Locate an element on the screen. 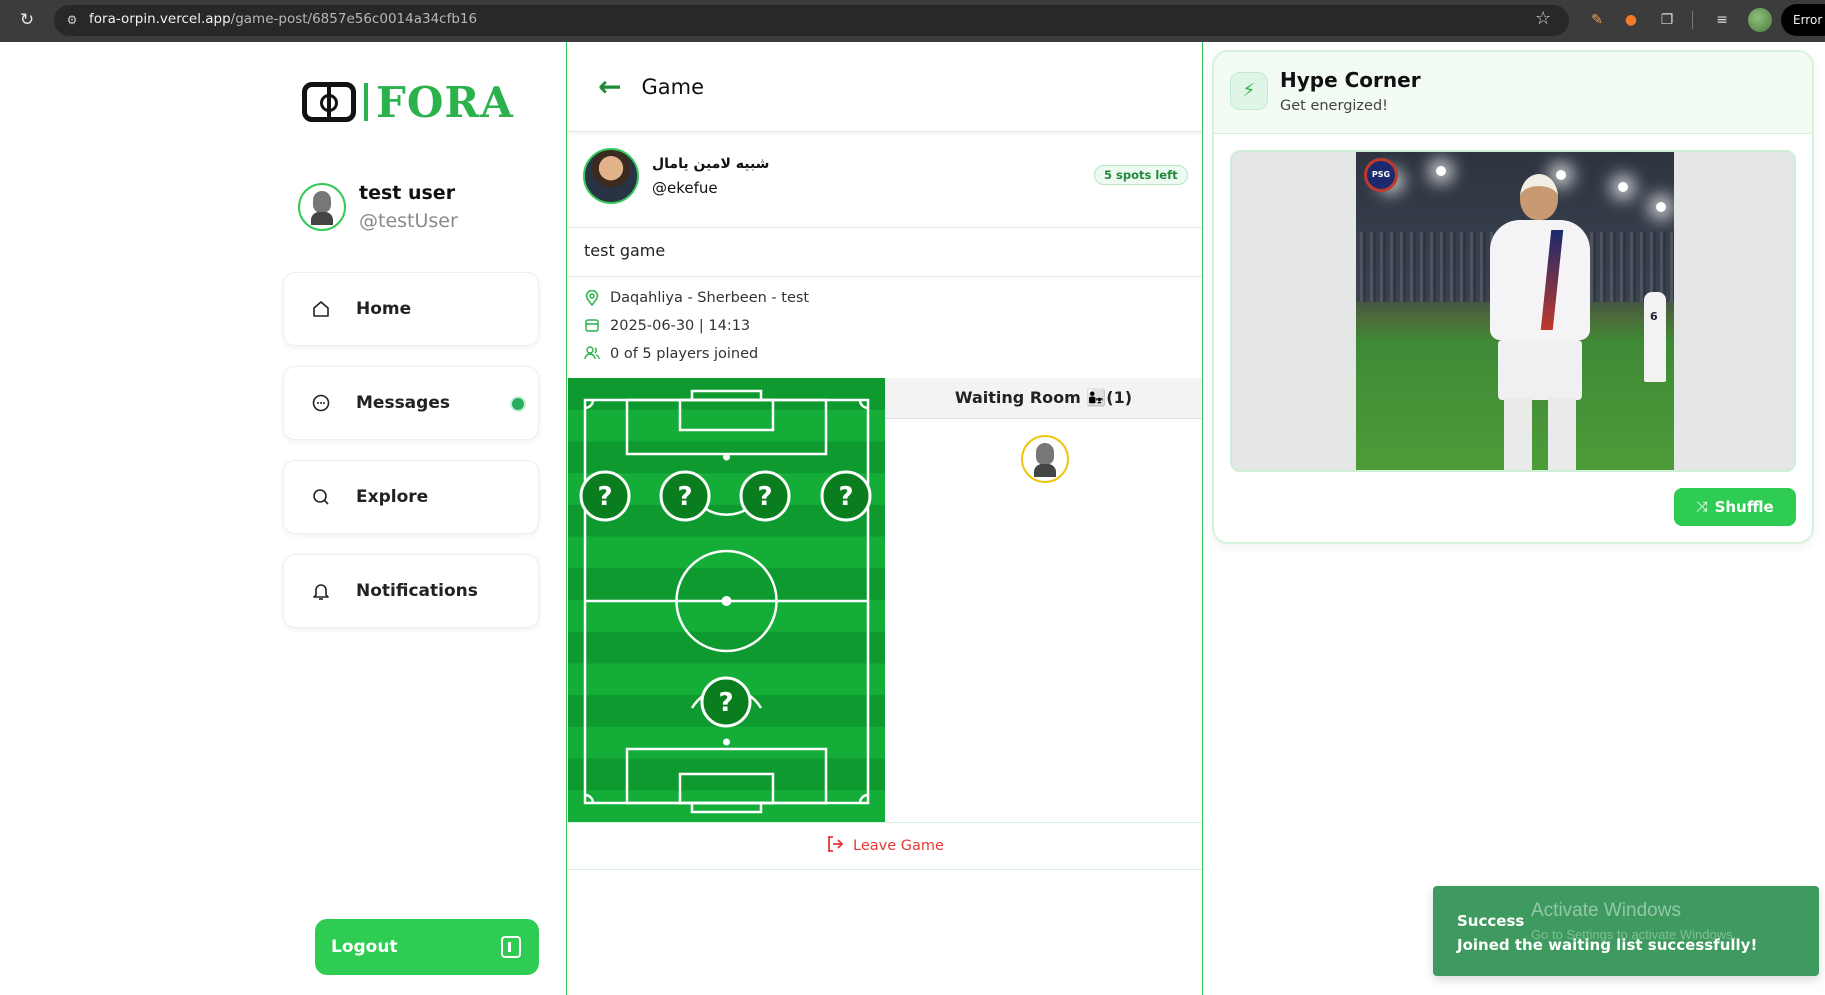 The height and width of the screenshot is (995, 1825). nav-item-explore: Explore is located at coordinates (411, 497).